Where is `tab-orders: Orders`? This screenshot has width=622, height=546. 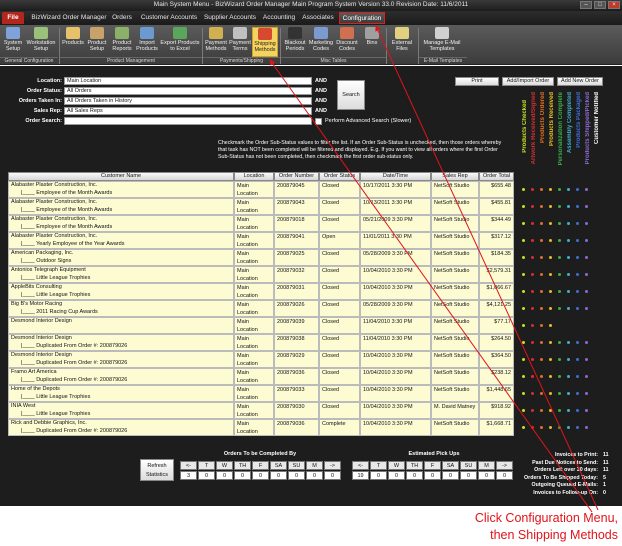
tab-orders: Orders is located at coordinates (122, 18).